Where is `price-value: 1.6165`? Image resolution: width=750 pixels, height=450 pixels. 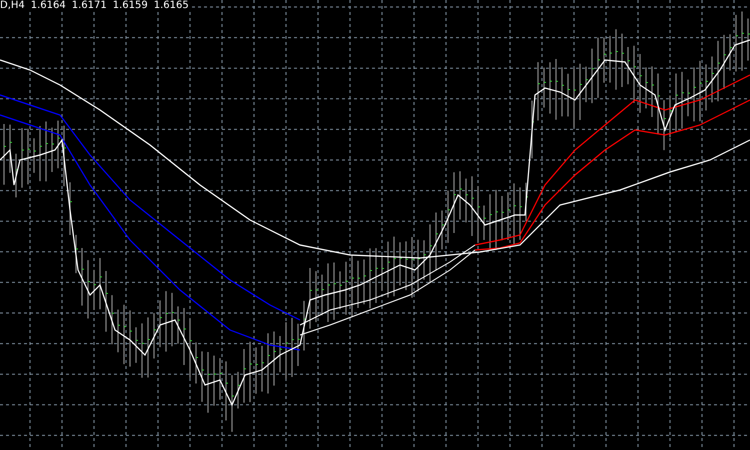 price-value: 1.6165 is located at coordinates (171, 6).